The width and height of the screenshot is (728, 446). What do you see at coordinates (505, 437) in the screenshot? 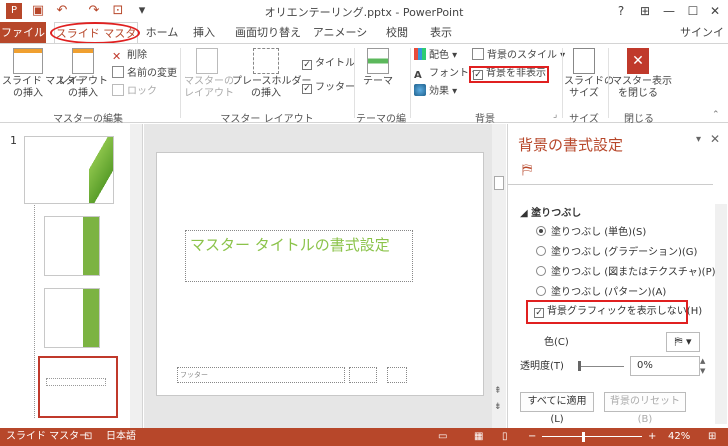
I see `reading-view-icon: ▯` at bounding box center [505, 437].